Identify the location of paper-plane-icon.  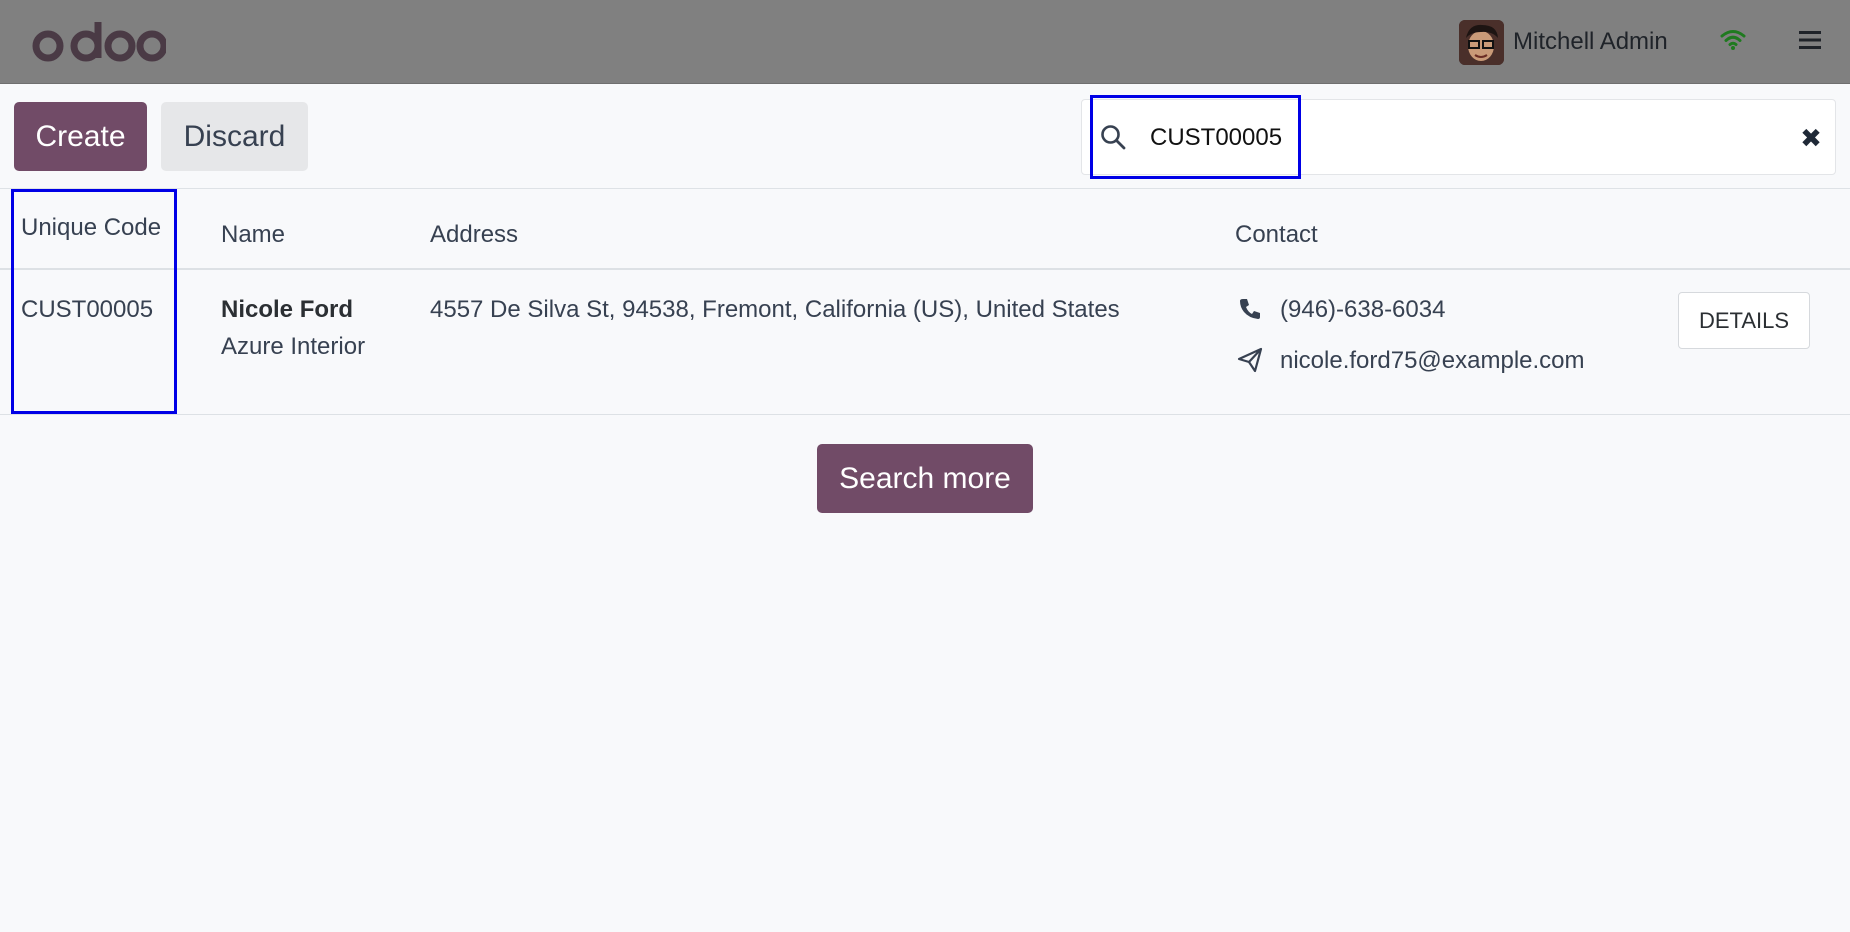
(1250, 360).